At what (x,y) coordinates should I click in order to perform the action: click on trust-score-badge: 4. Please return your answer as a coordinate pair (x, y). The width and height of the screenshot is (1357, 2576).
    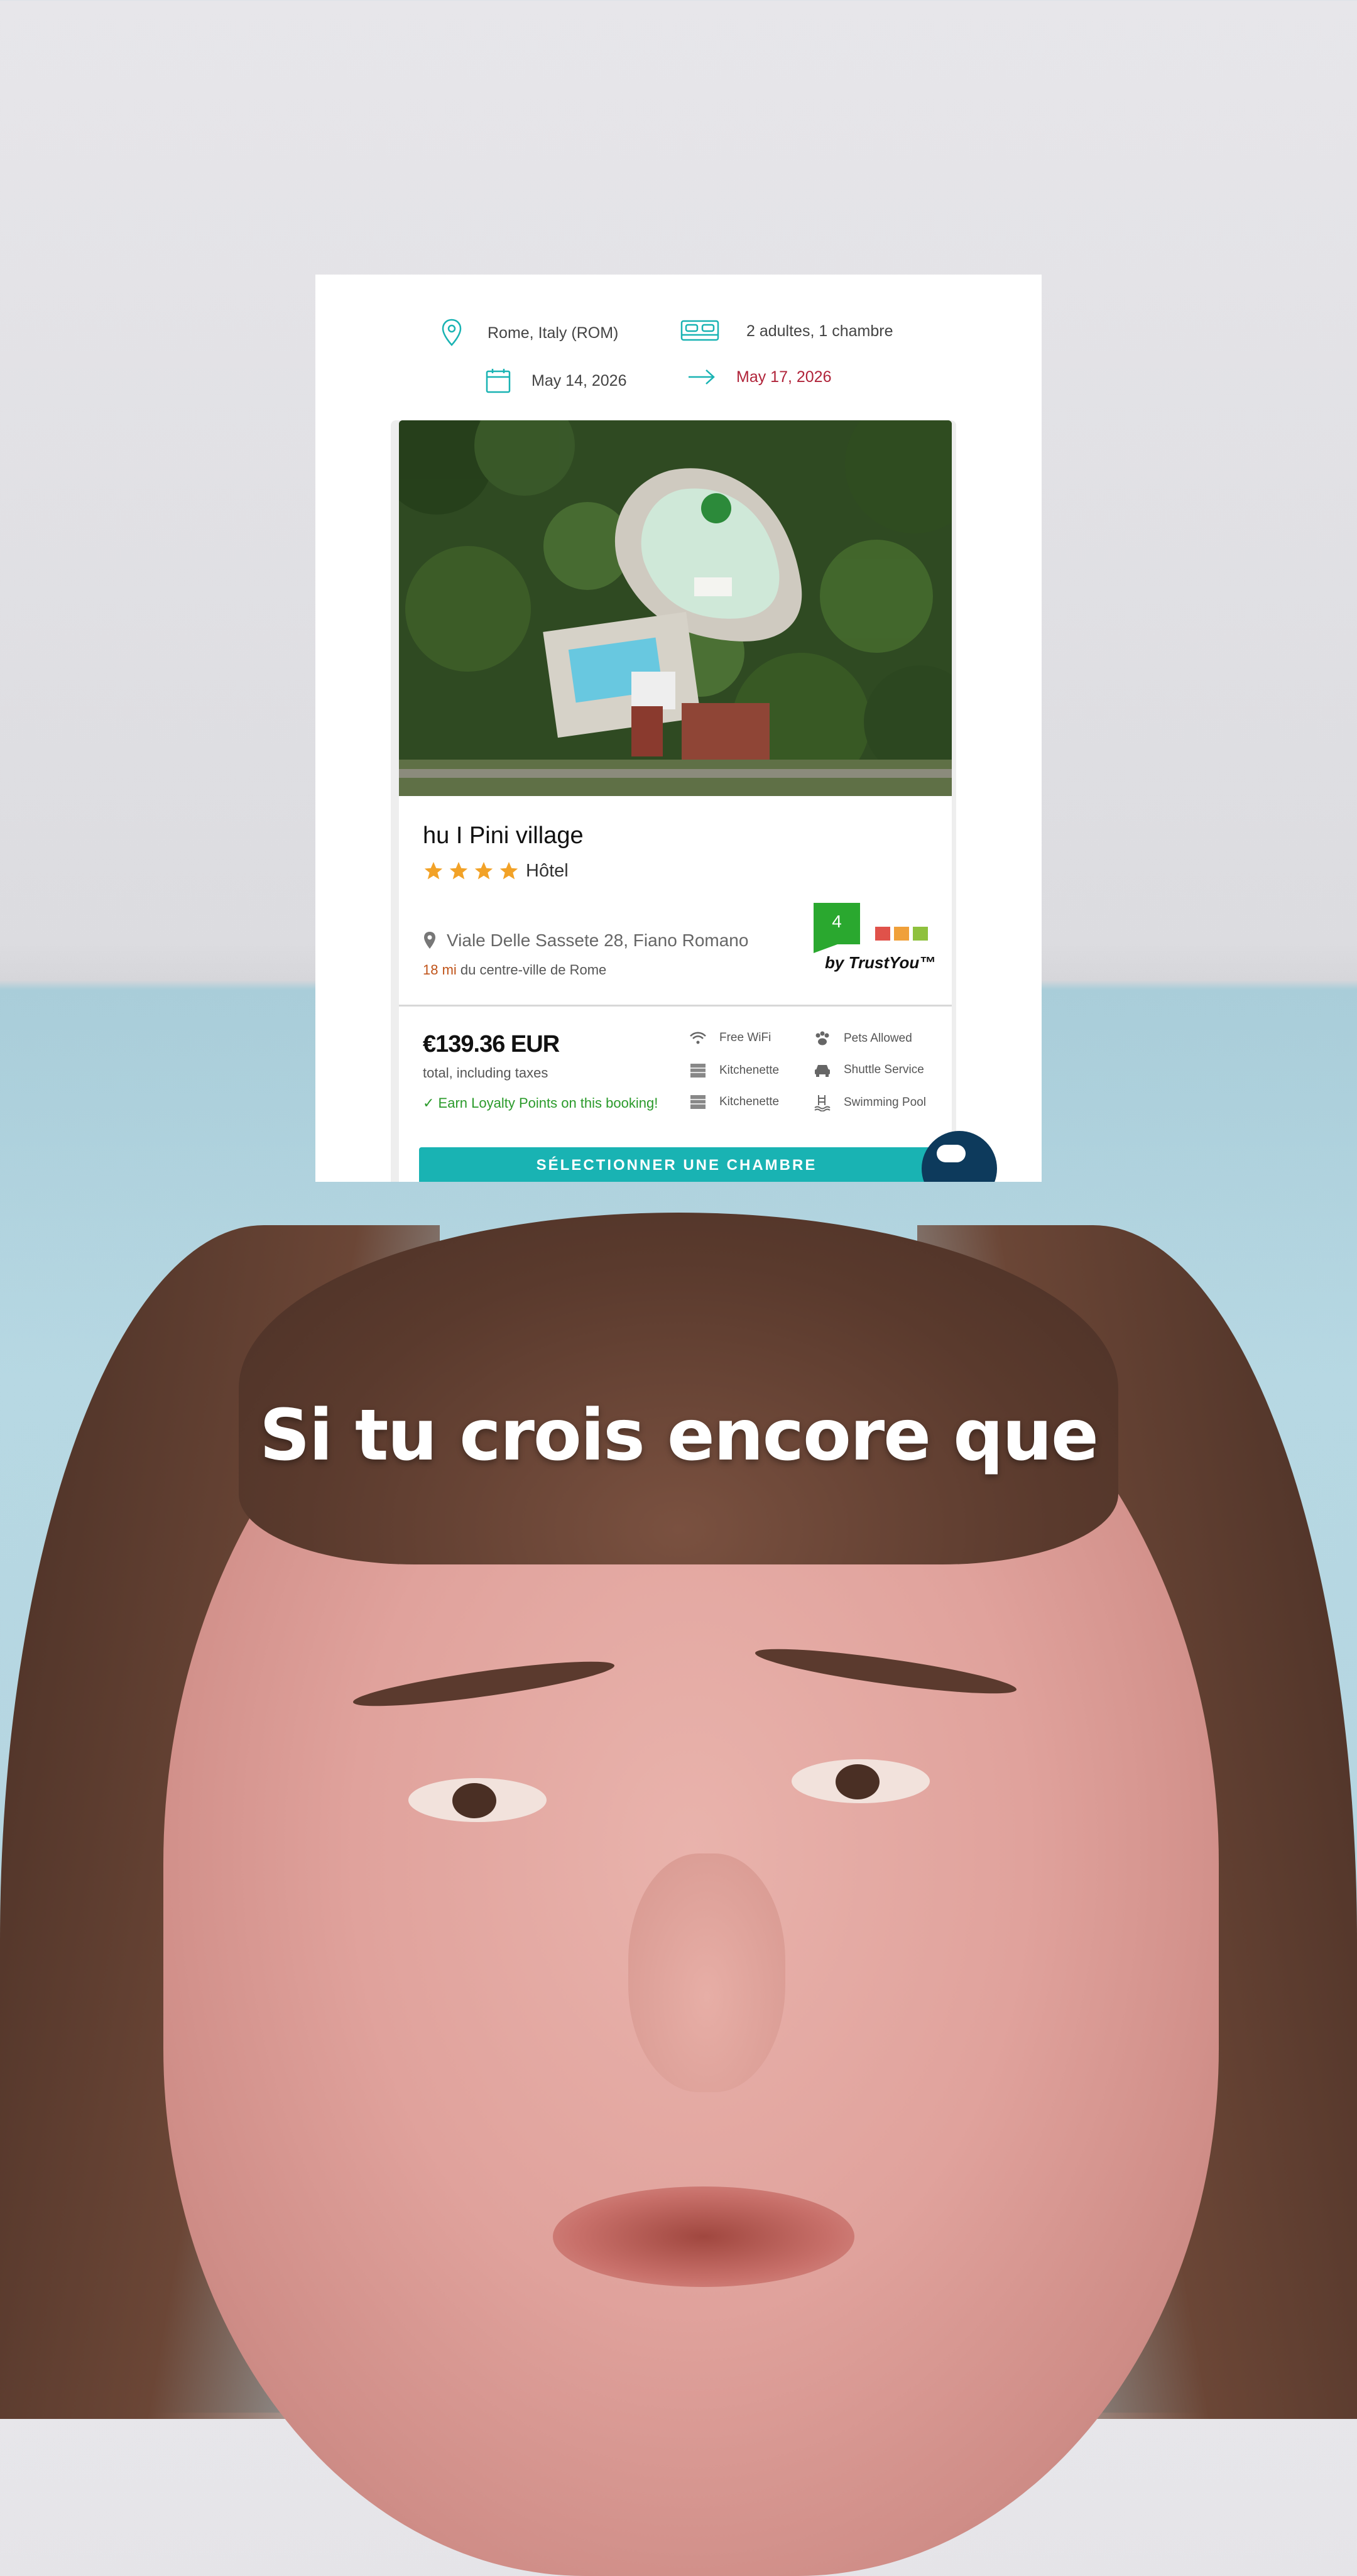
    Looking at the image, I should click on (837, 928).